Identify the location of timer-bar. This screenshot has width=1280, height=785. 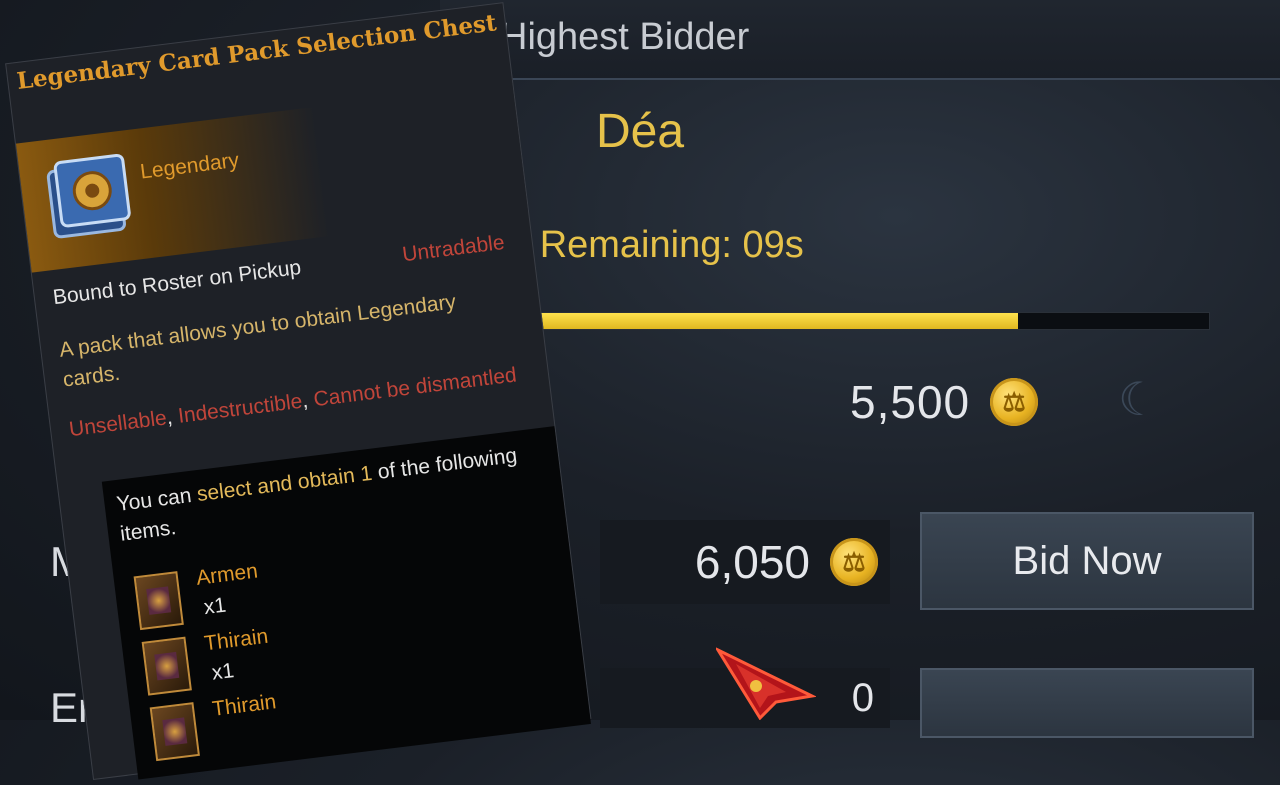
(855, 321).